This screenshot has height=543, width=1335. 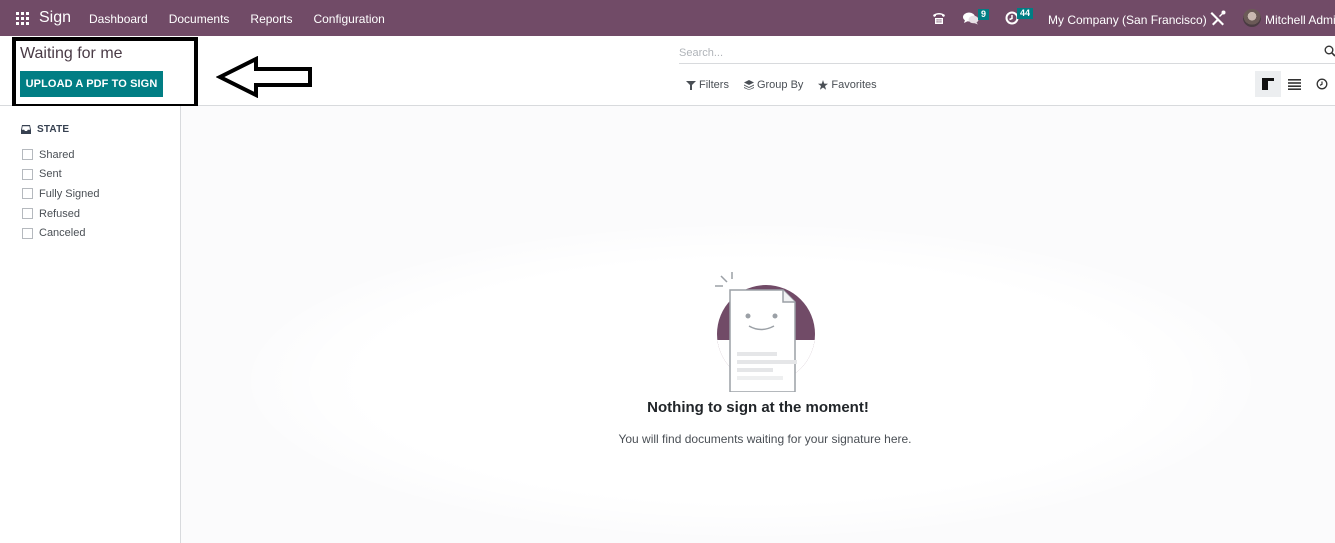 What do you see at coordinates (1322, 84) in the screenshot?
I see `activity-view-icon` at bounding box center [1322, 84].